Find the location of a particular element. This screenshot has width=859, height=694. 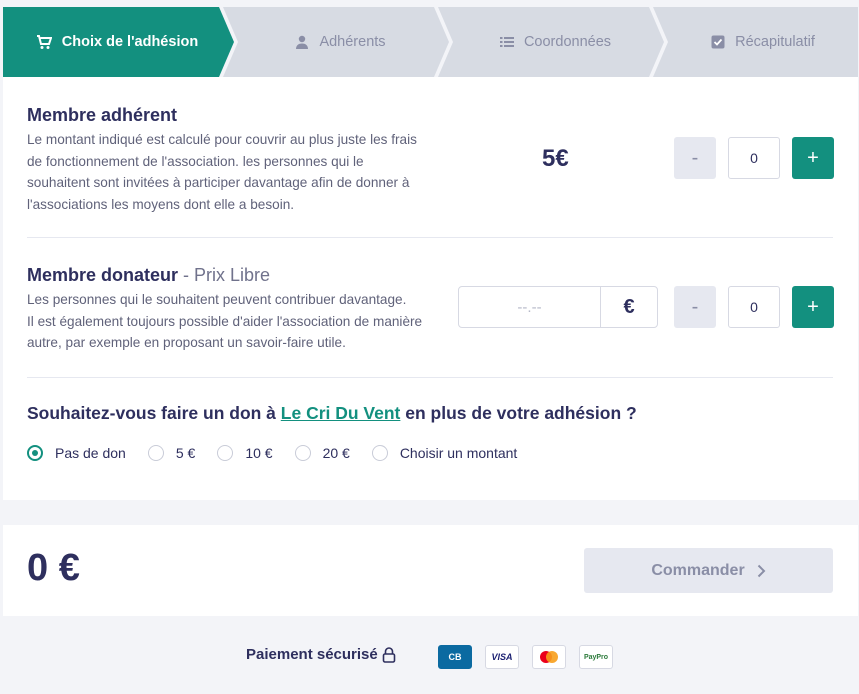

step-choix-adhesion: Choix de l'adhésion is located at coordinates (117, 42).